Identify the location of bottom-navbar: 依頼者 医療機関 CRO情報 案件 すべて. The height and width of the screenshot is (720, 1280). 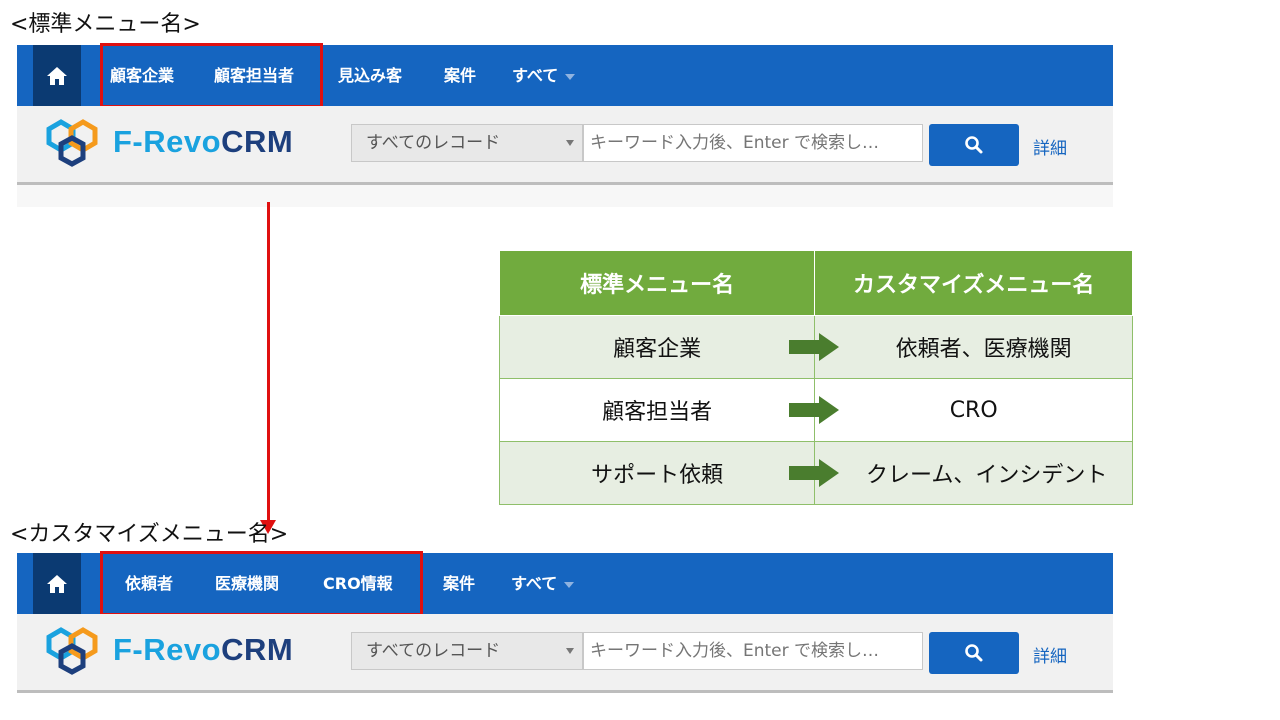
(565, 583).